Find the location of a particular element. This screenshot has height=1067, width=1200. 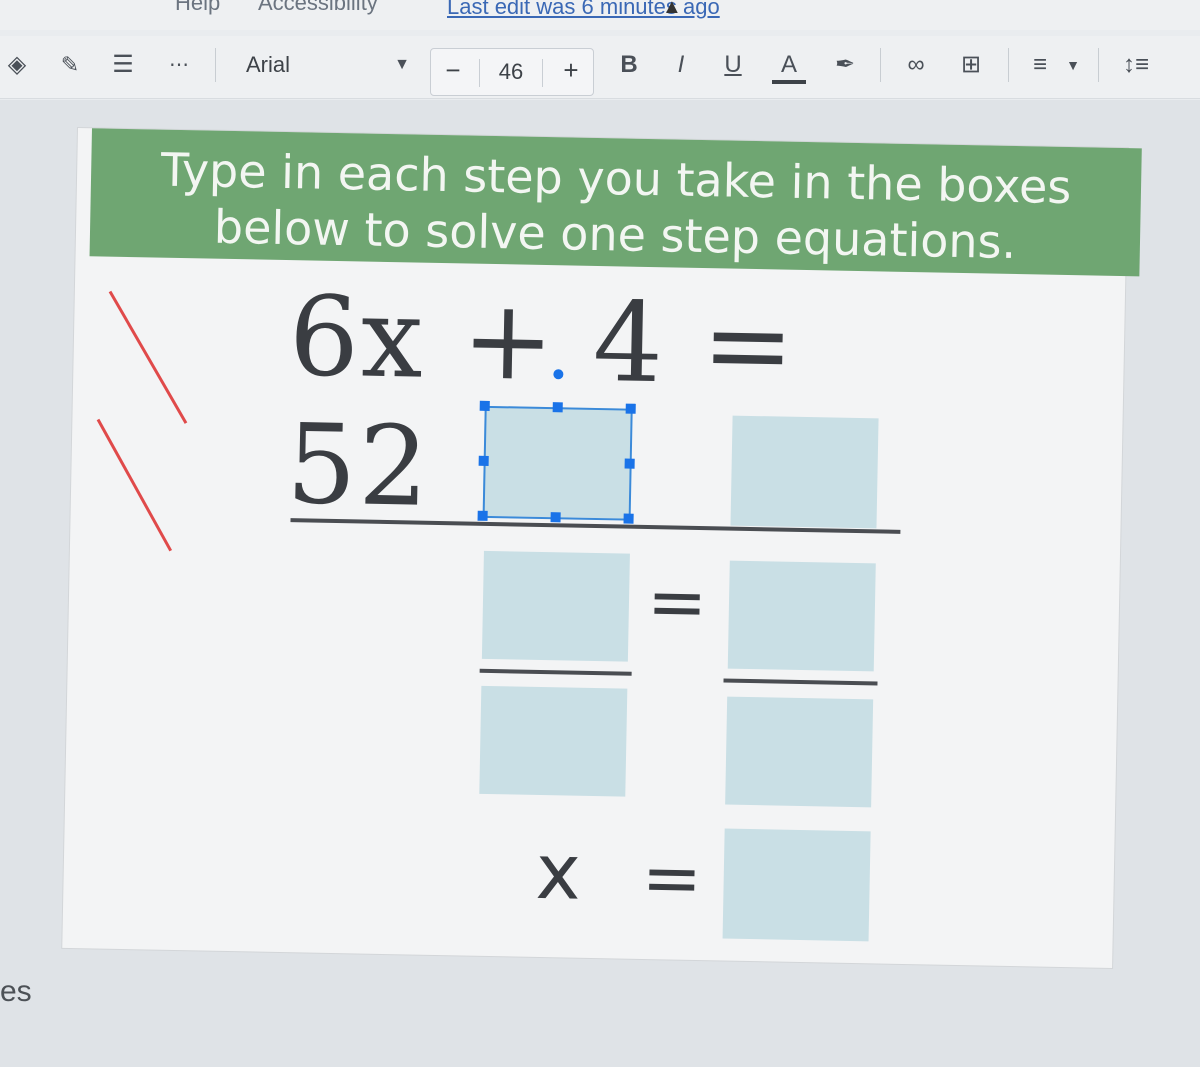

line-dash-icon: ⋯ is located at coordinates (179, 65).